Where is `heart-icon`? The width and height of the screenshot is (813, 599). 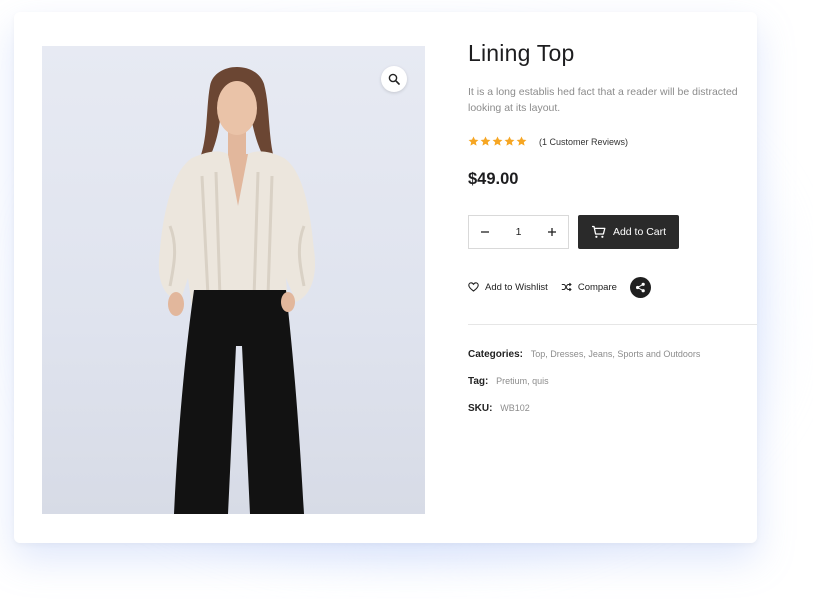
heart-icon is located at coordinates (473, 287).